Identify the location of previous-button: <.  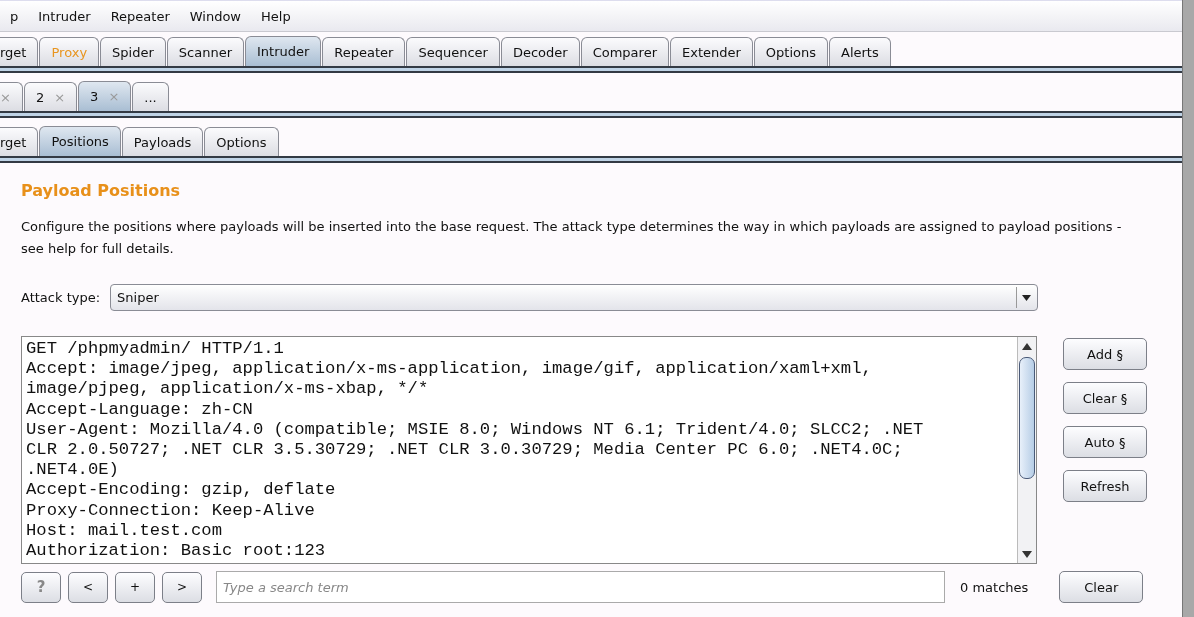
(88, 587).